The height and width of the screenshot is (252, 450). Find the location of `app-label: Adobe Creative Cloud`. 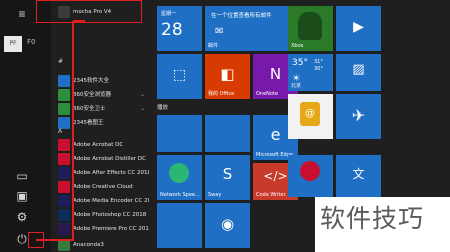

app-label: Adobe Creative Cloud is located at coordinates (103, 187).